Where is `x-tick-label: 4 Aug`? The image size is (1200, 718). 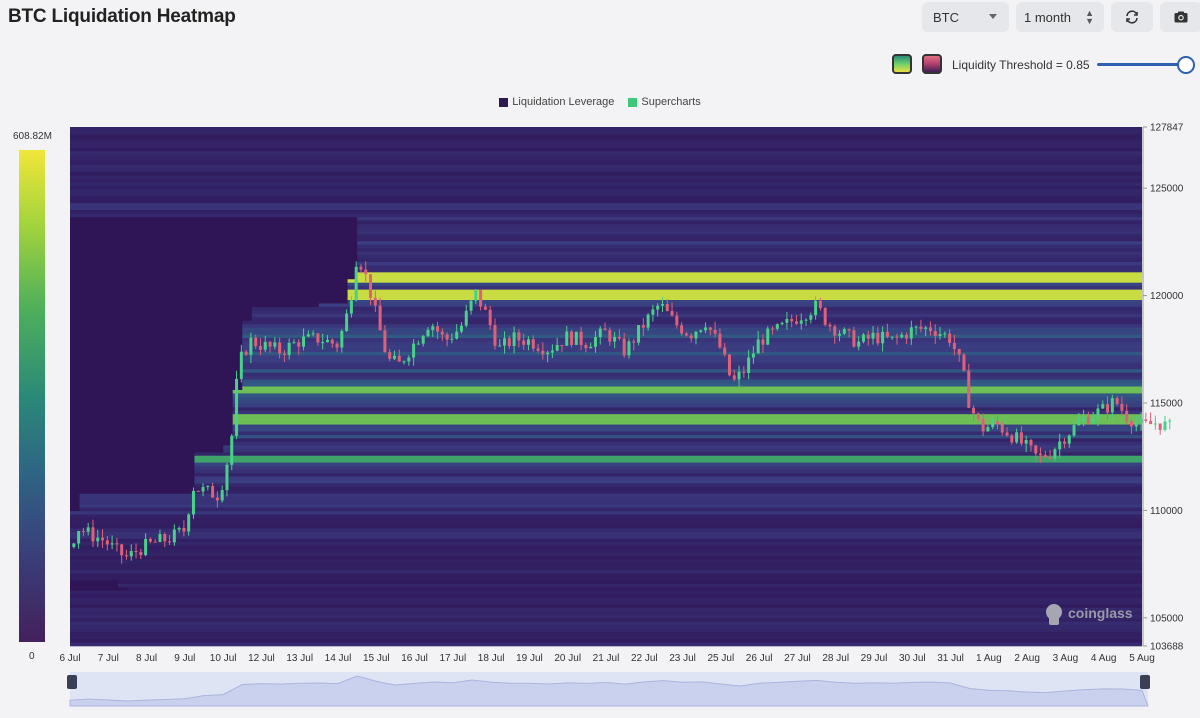 x-tick-label: 4 Aug is located at coordinates (1104, 658).